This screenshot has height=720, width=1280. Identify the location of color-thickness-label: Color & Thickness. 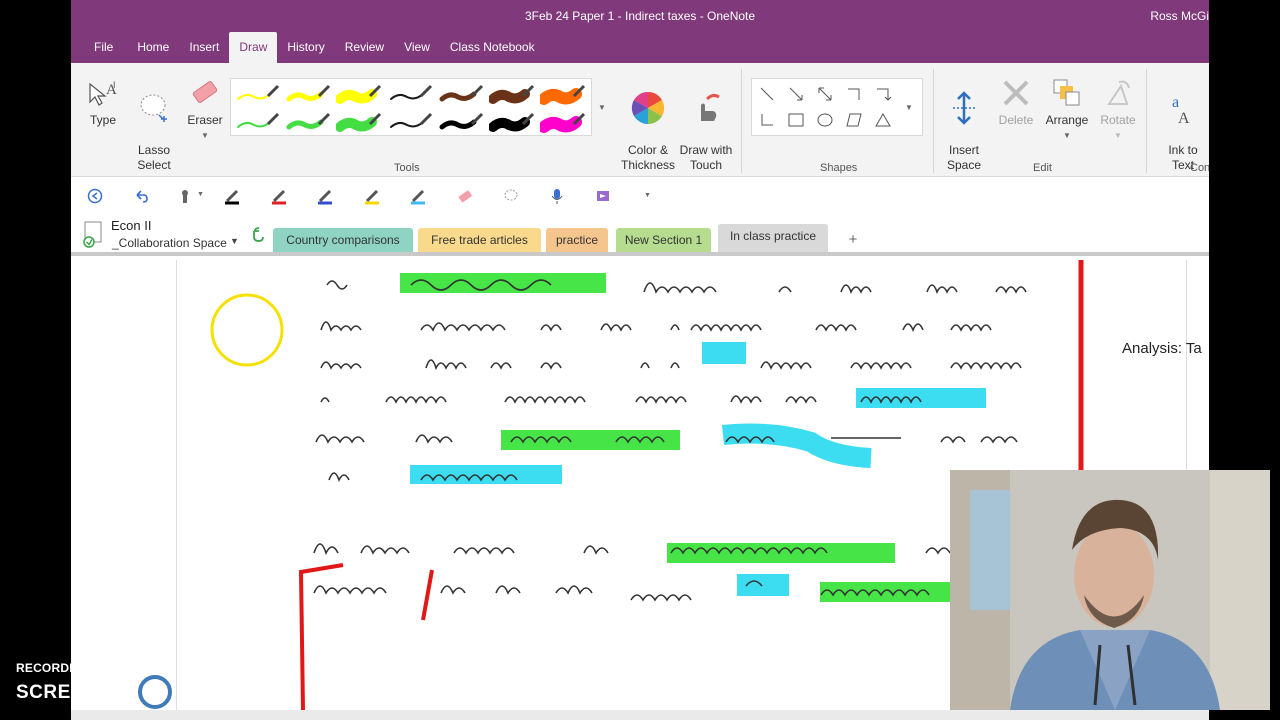
(648, 157).